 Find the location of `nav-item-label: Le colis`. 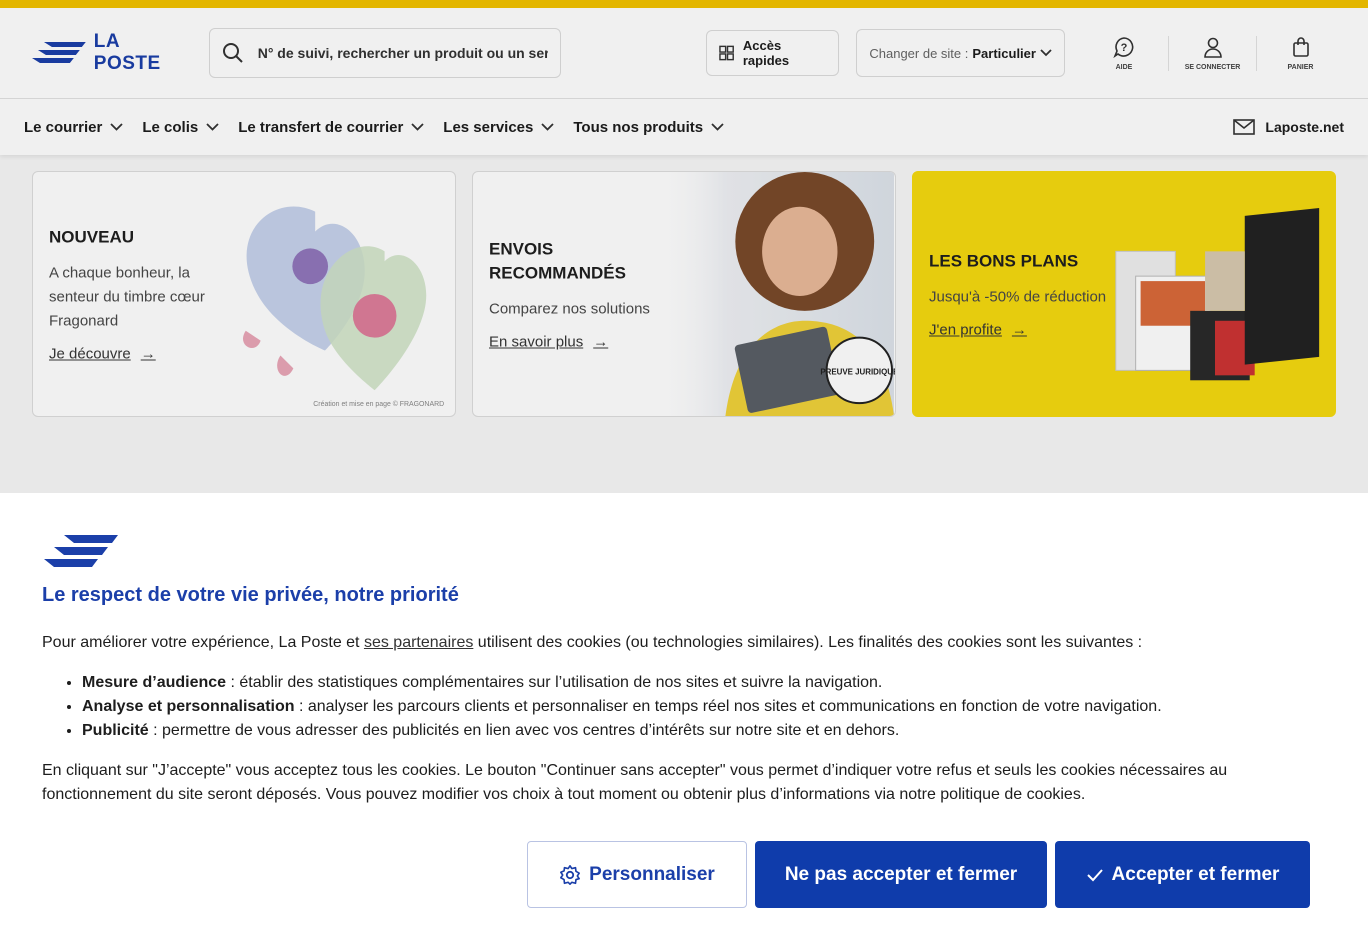

nav-item-label: Le colis is located at coordinates (170, 127).